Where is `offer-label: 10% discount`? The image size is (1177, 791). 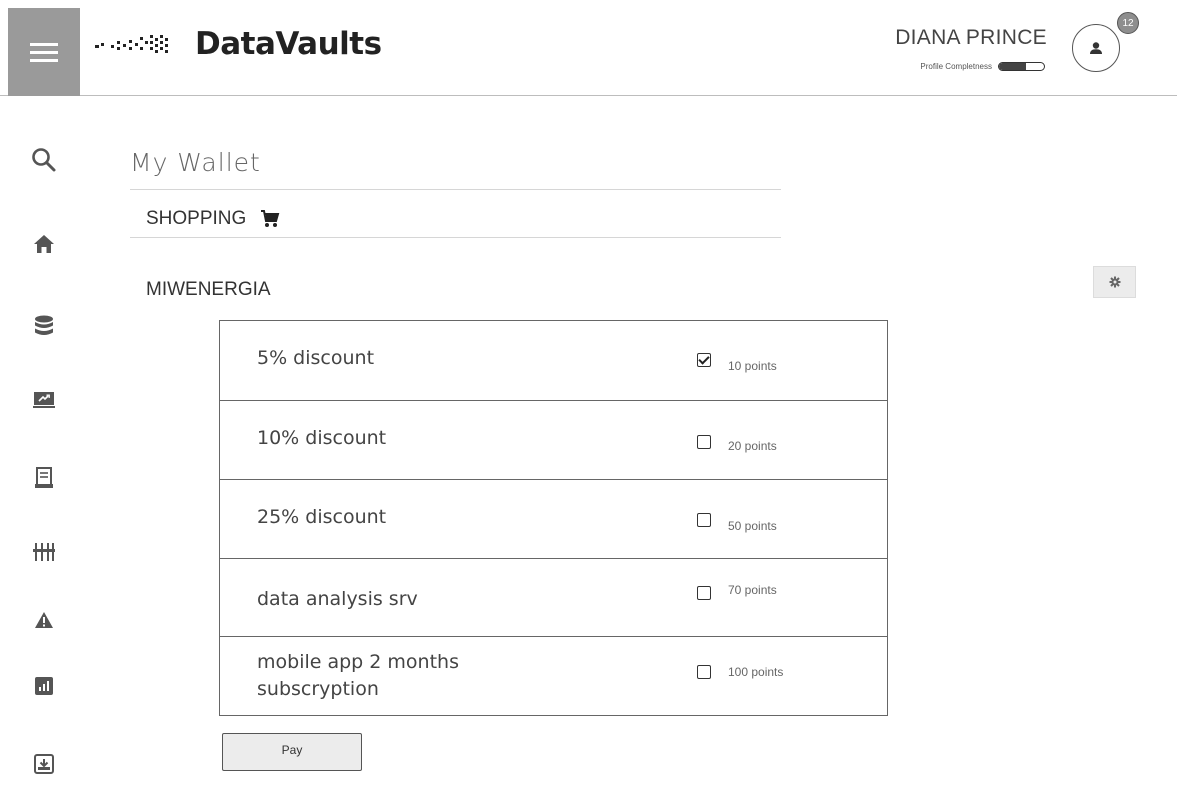
offer-label: 10% discount is located at coordinates (322, 438).